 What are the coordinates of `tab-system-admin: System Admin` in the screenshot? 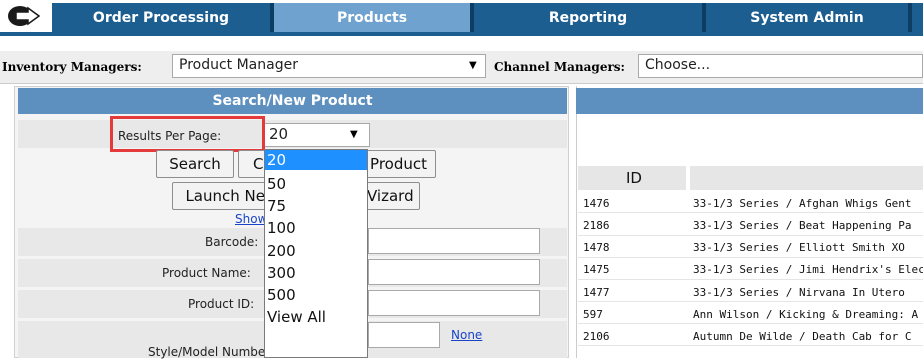 It's located at (807, 17).